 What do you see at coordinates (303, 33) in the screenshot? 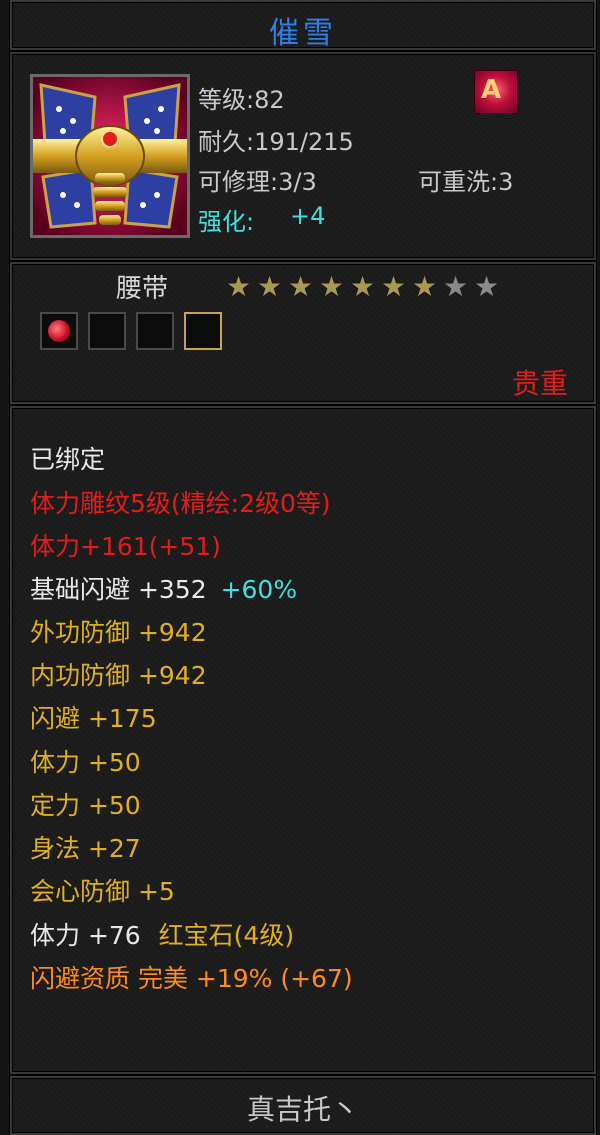
I see `item-name: 催雪` at bounding box center [303, 33].